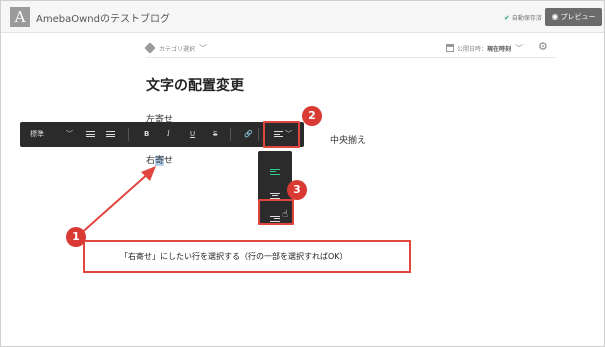 Image resolution: width=605 pixels, height=347 pixels. I want to click on align-left-icon, so click(275, 171).